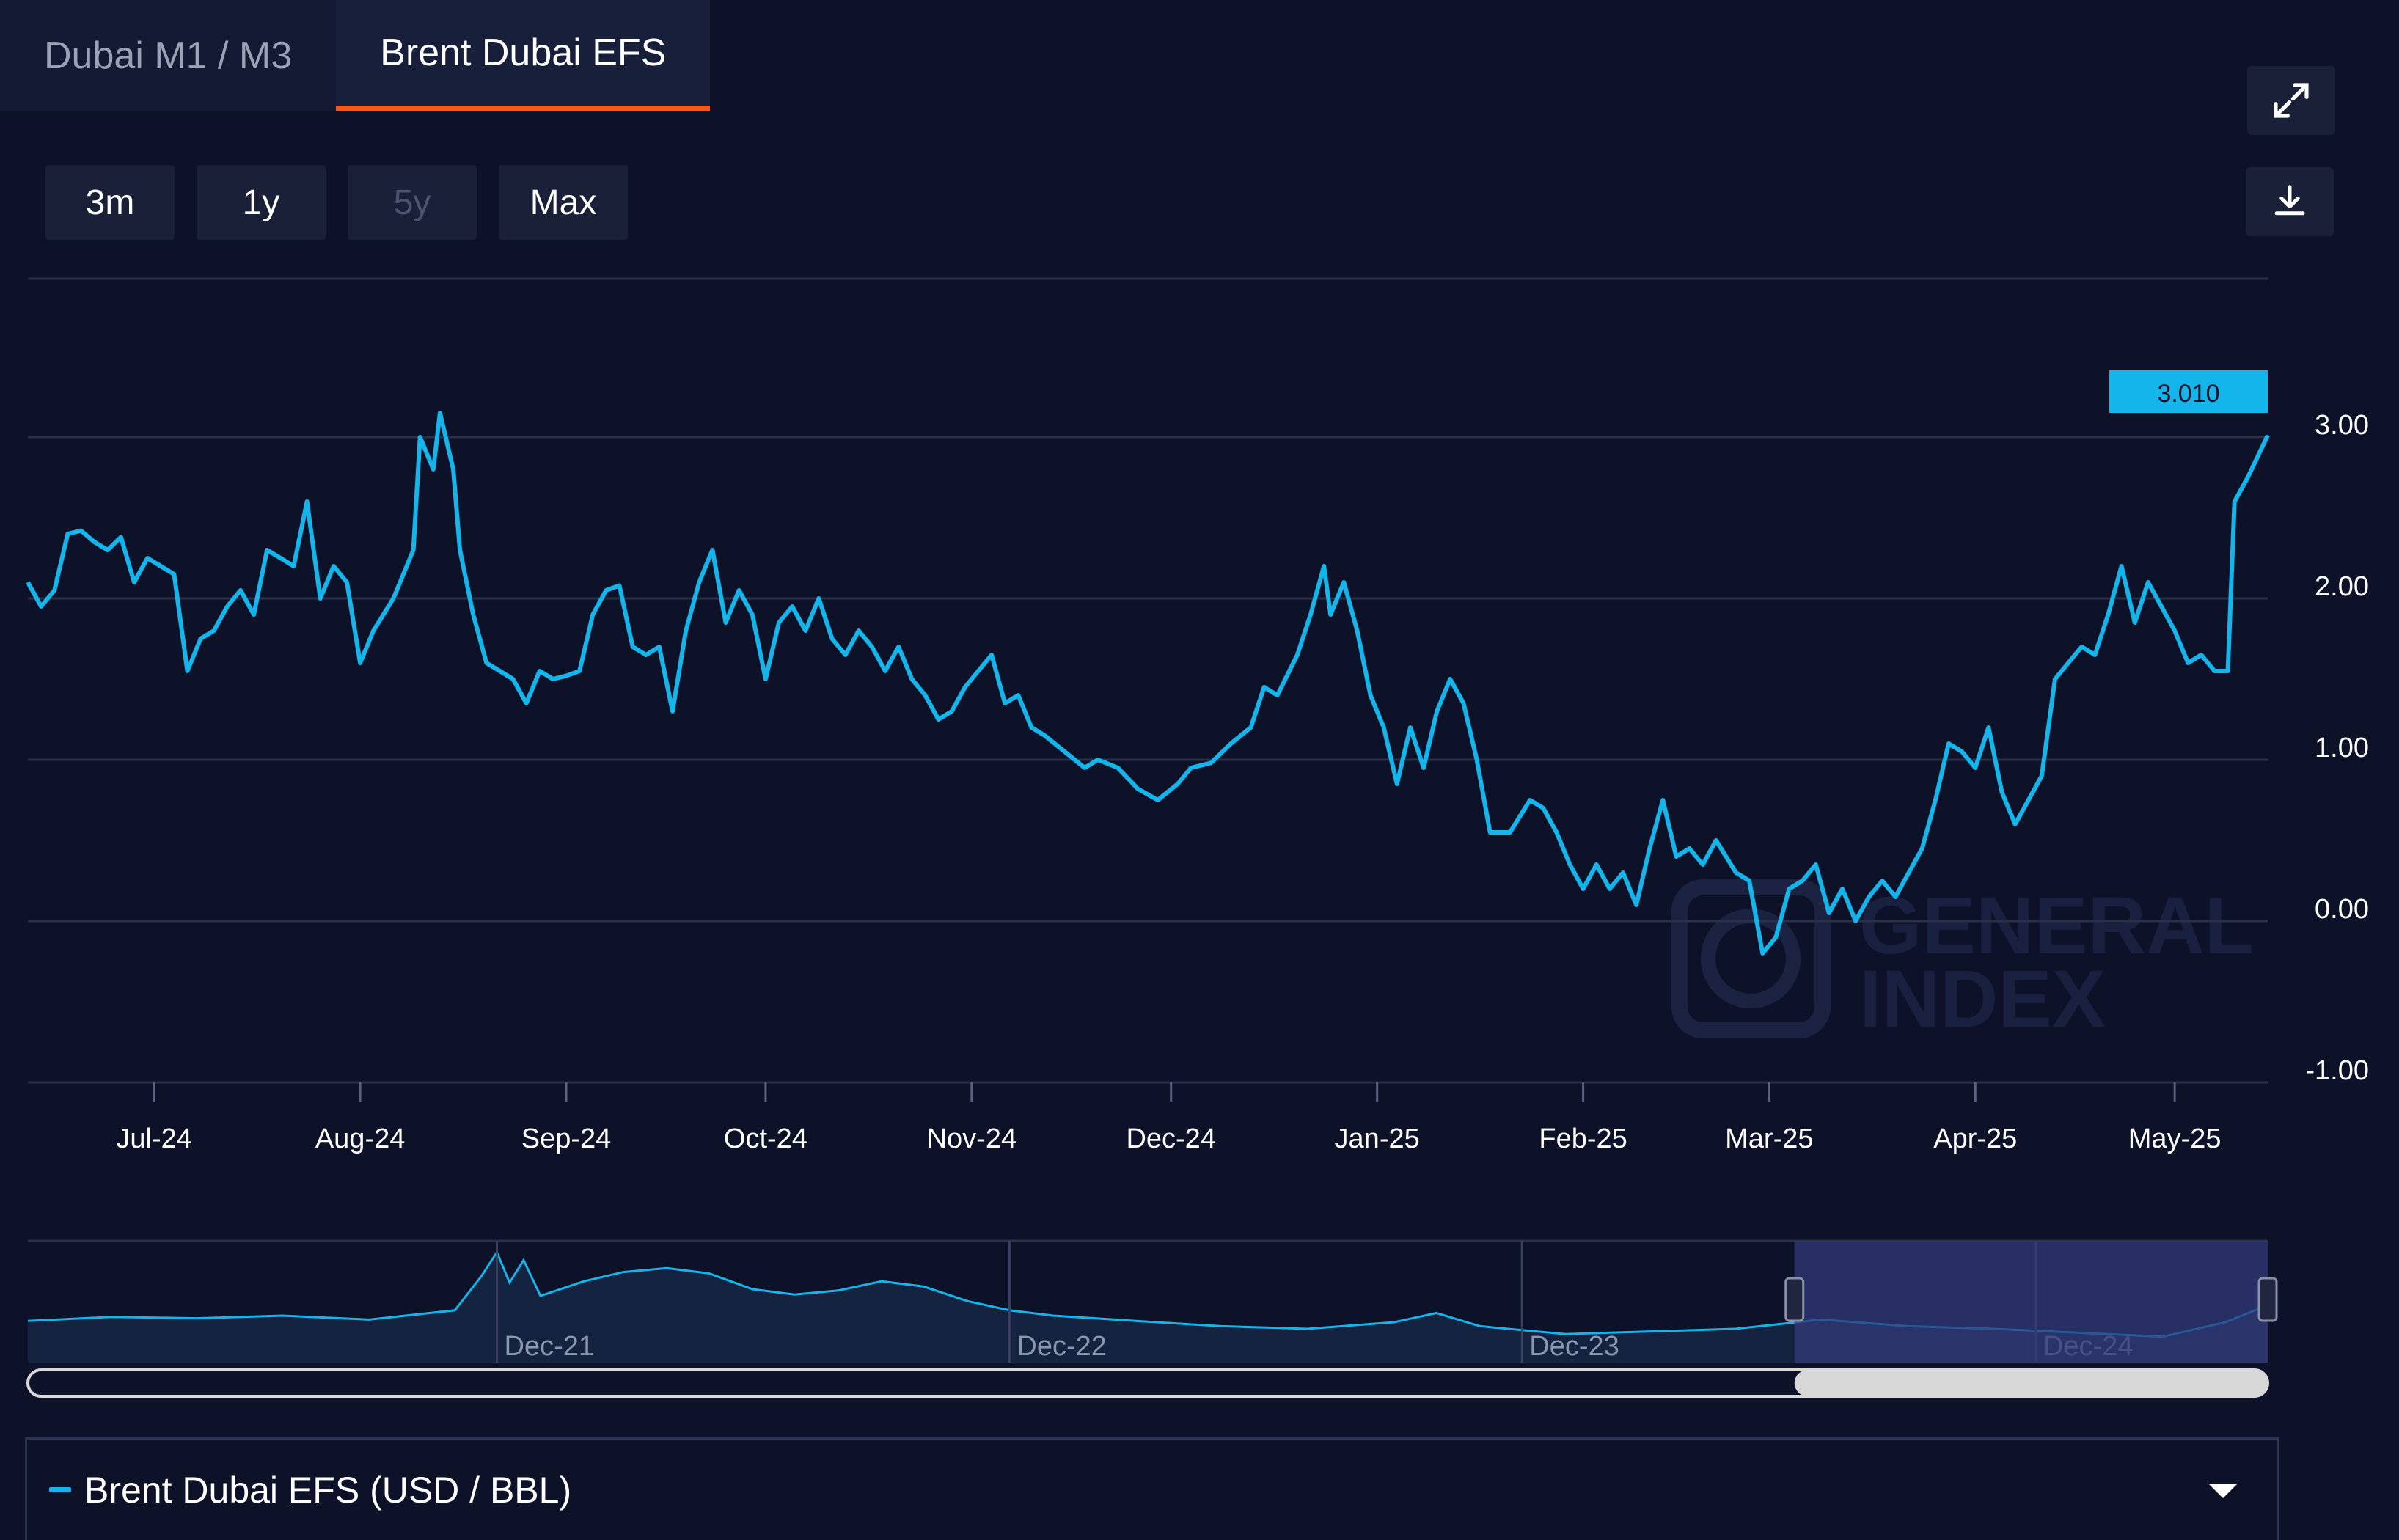 The image size is (2399, 1540). What do you see at coordinates (1583, 1138) in the screenshot?
I see `x-tick-label: Feb-25` at bounding box center [1583, 1138].